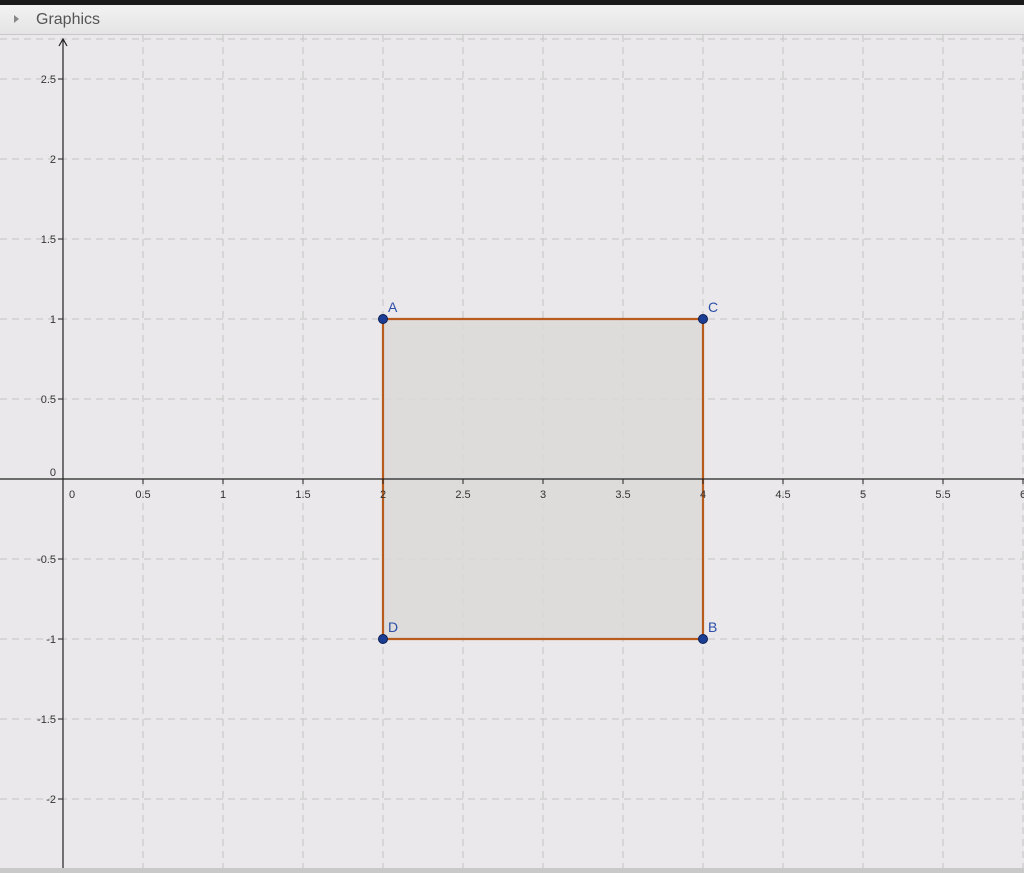  Describe the element at coordinates (53, 473) in the screenshot. I see `y-tick-label: 0` at that location.